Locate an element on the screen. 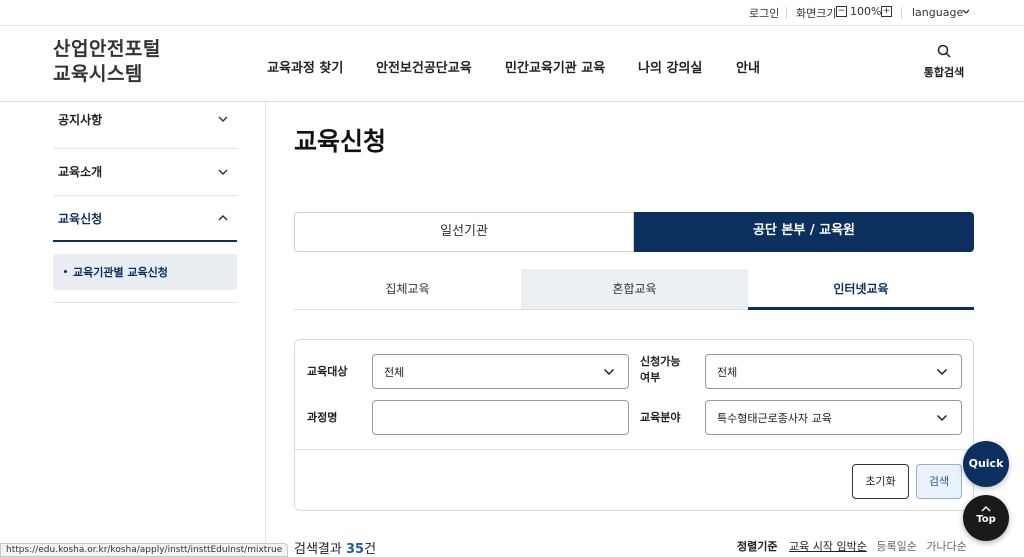 This screenshot has height=557, width=1024. nav-item-my-classroom: 나의 강의실 is located at coordinates (670, 66).